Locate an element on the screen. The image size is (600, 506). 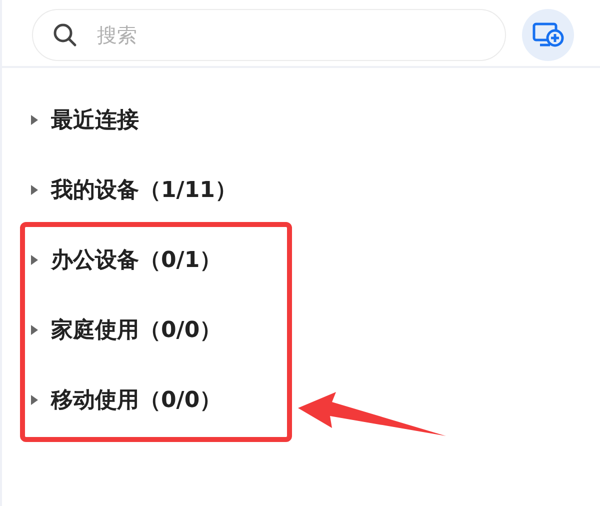
group-label: 办公设备（0/1） is located at coordinates (136, 260).